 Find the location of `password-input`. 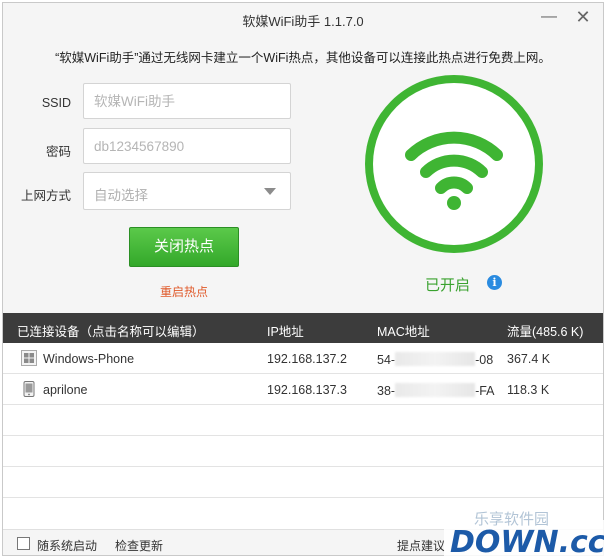

password-input is located at coordinates (187, 146).